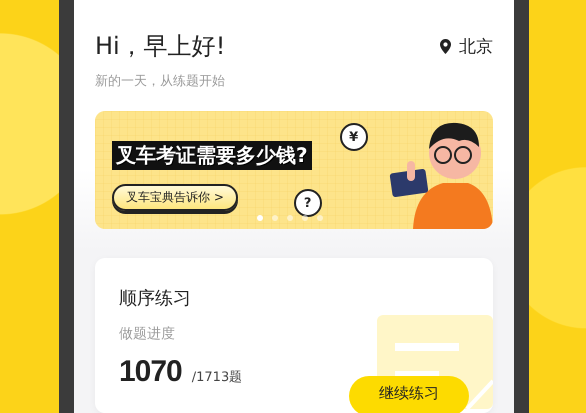 The image size is (586, 413). I want to click on speech-bubble: ¥, so click(354, 137).